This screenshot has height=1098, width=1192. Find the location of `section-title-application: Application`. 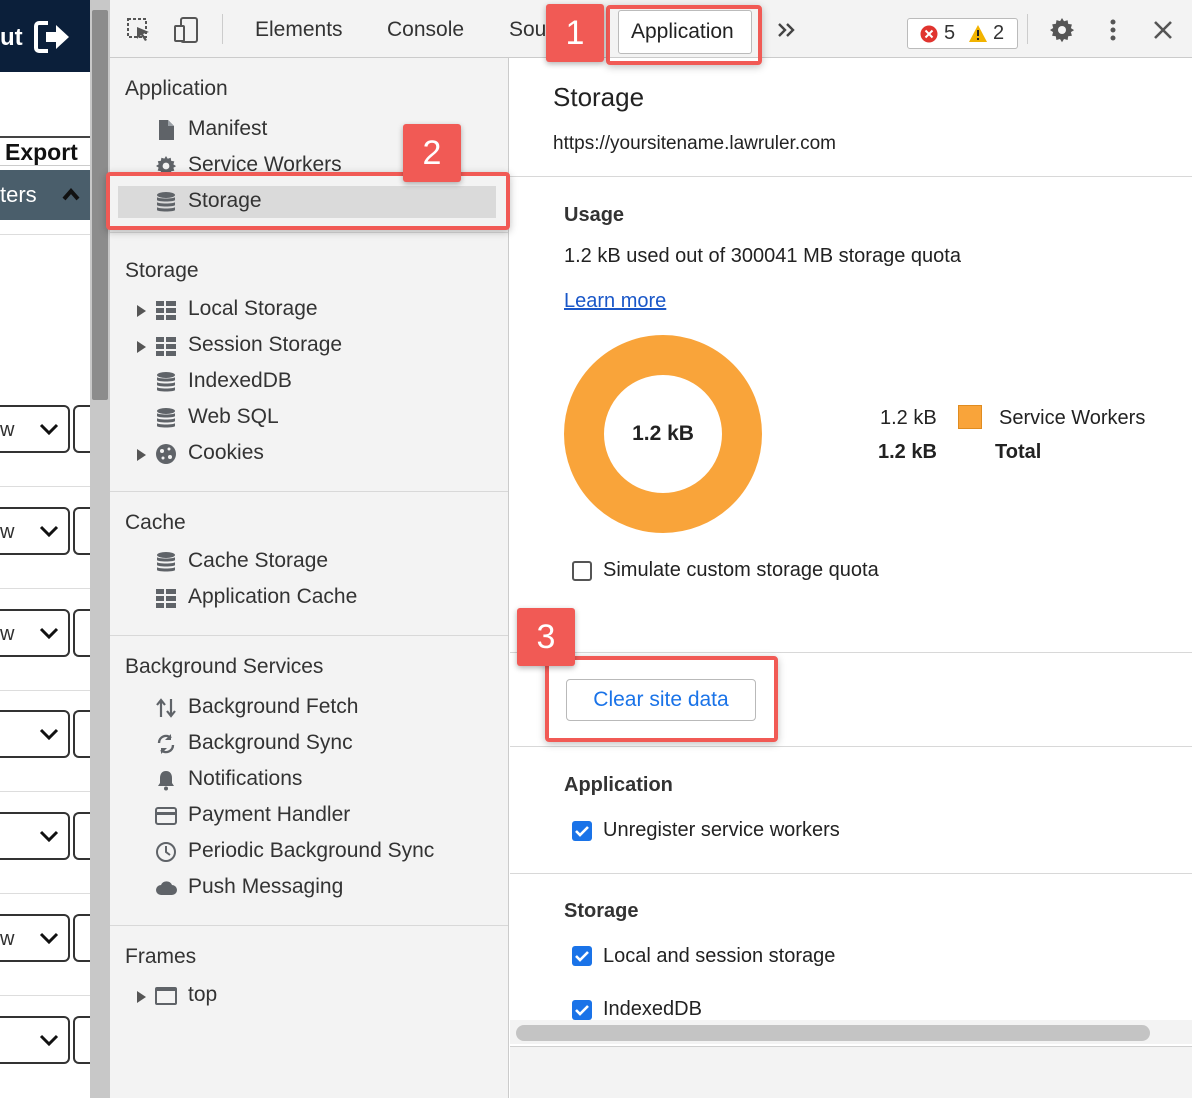

section-title-application: Application is located at coordinates (176, 88).